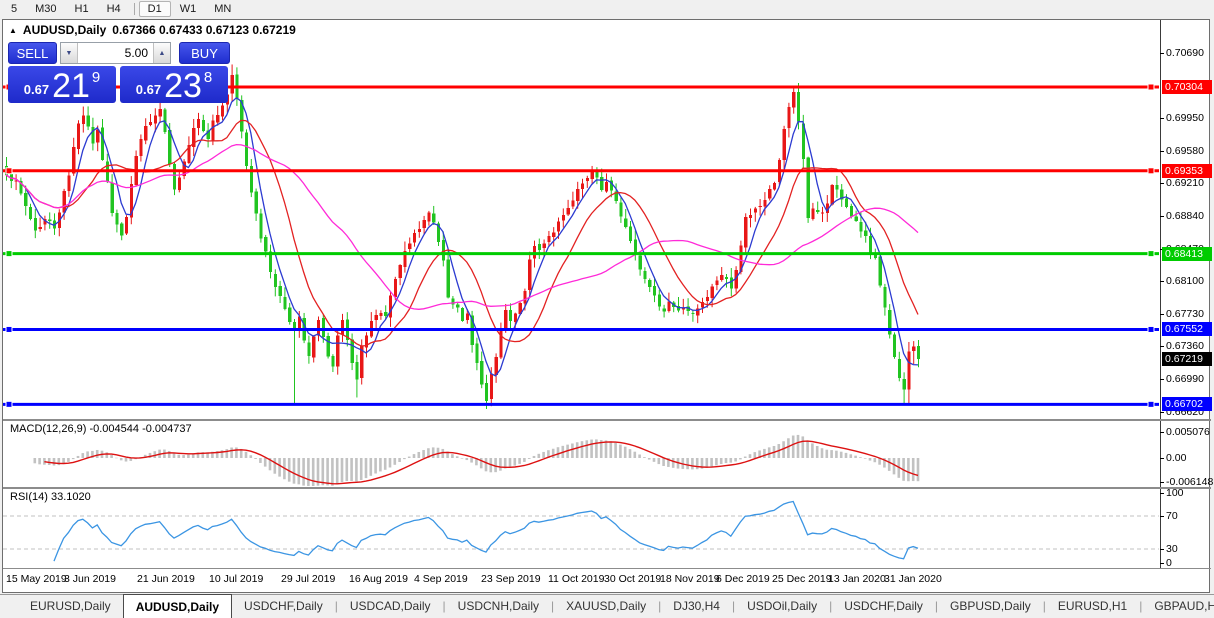  What do you see at coordinates (1185, 118) in the screenshot?
I see `price-axis-label: 0.69950` at bounding box center [1185, 118].